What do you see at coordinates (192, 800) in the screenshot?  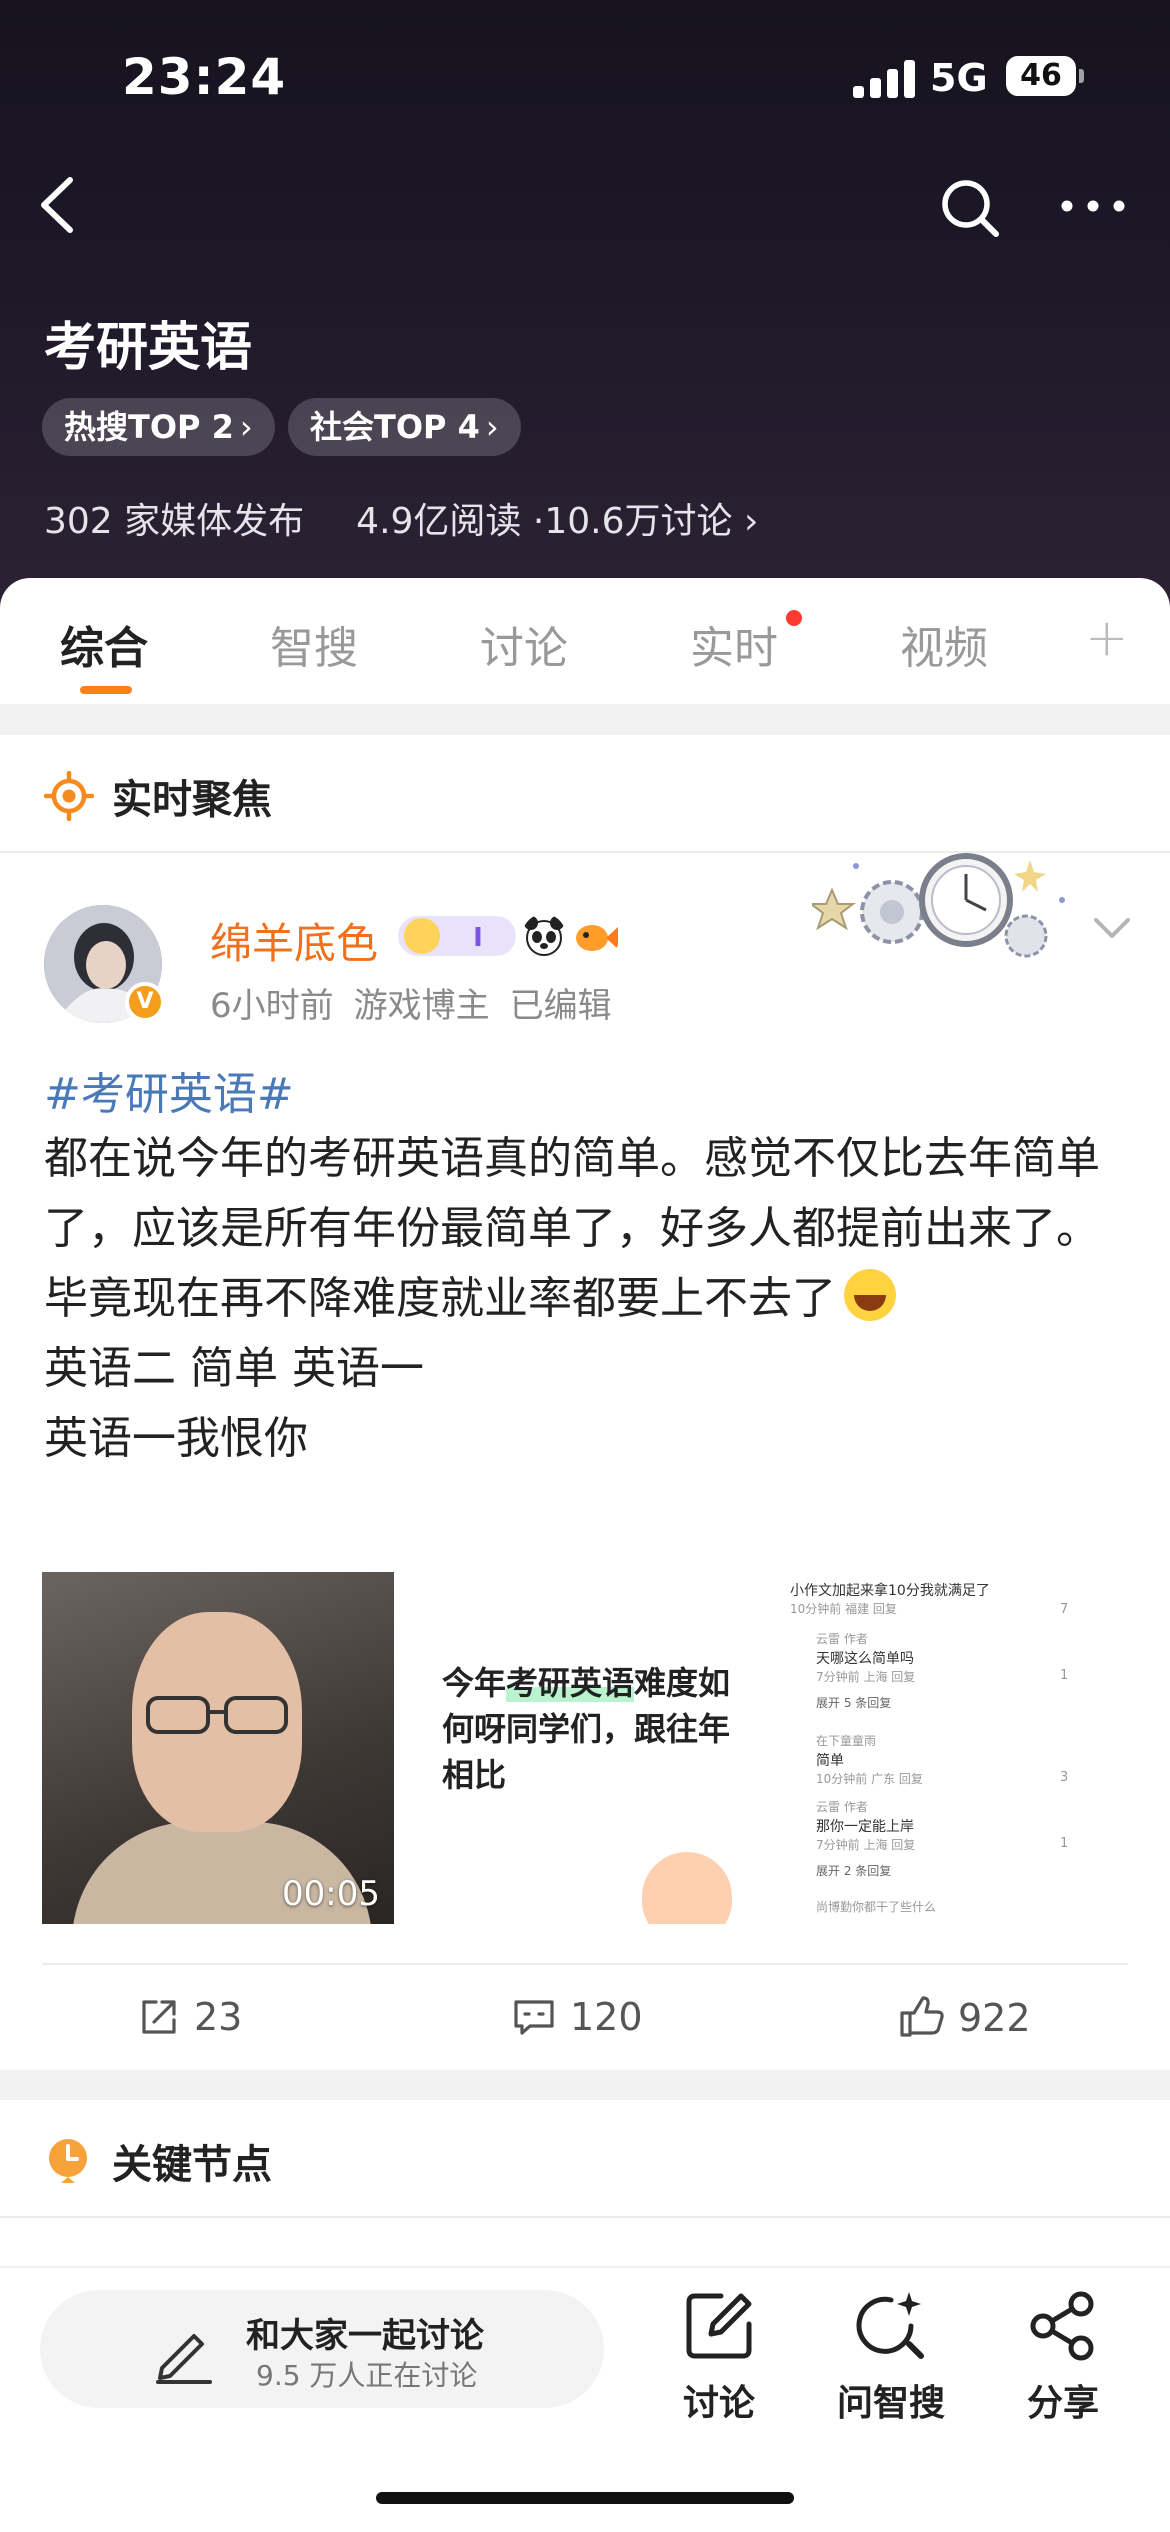 I see `section-title: 实时聚焦` at bounding box center [192, 800].